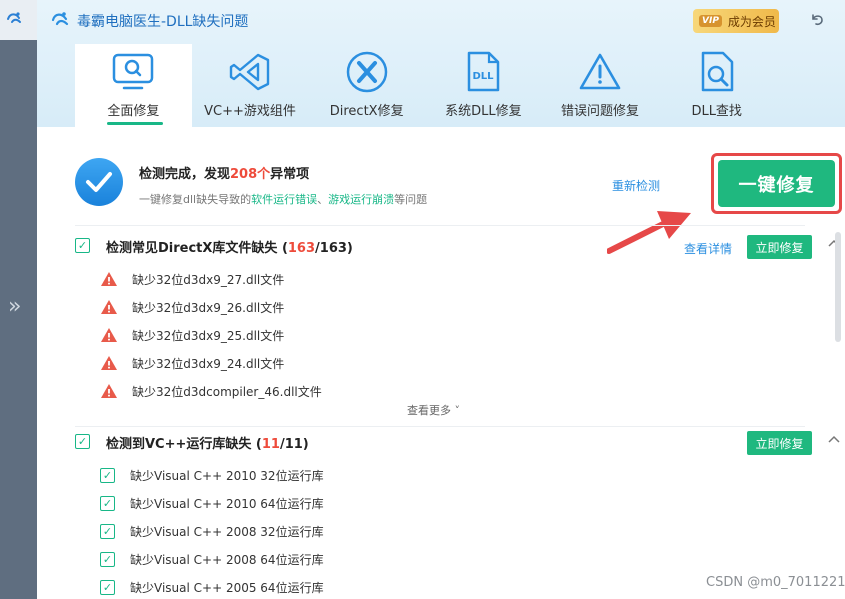 This screenshot has width=845, height=599. Describe the element at coordinates (227, 391) in the screenshot. I see `item-text: 缺少32位d3dcompiler_46.dll文件` at that location.